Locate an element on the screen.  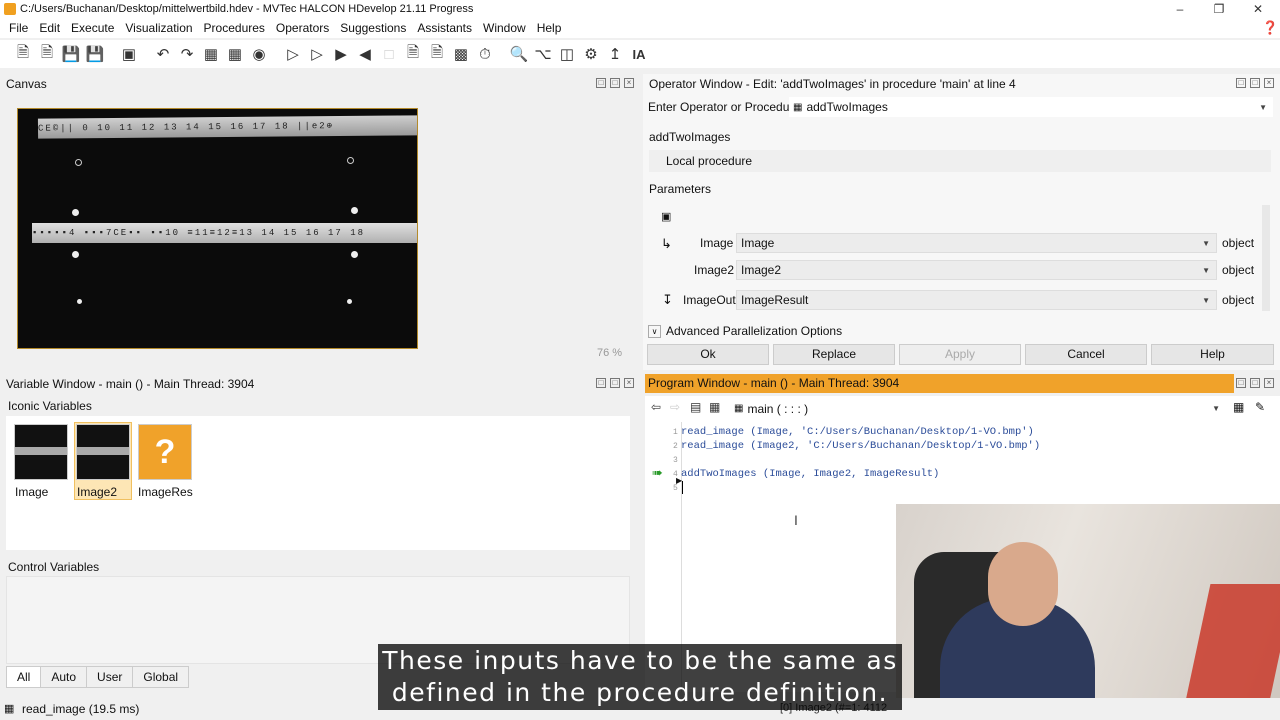
menu-procedures: Procedures is located at coordinates (234, 28).